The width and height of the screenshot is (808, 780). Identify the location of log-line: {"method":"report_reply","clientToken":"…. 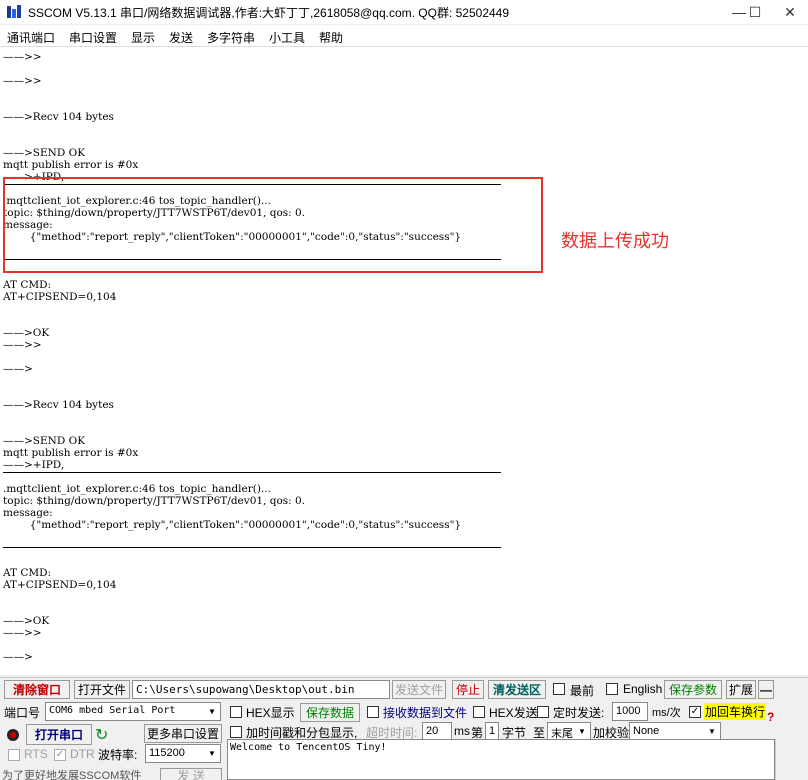
(232, 525).